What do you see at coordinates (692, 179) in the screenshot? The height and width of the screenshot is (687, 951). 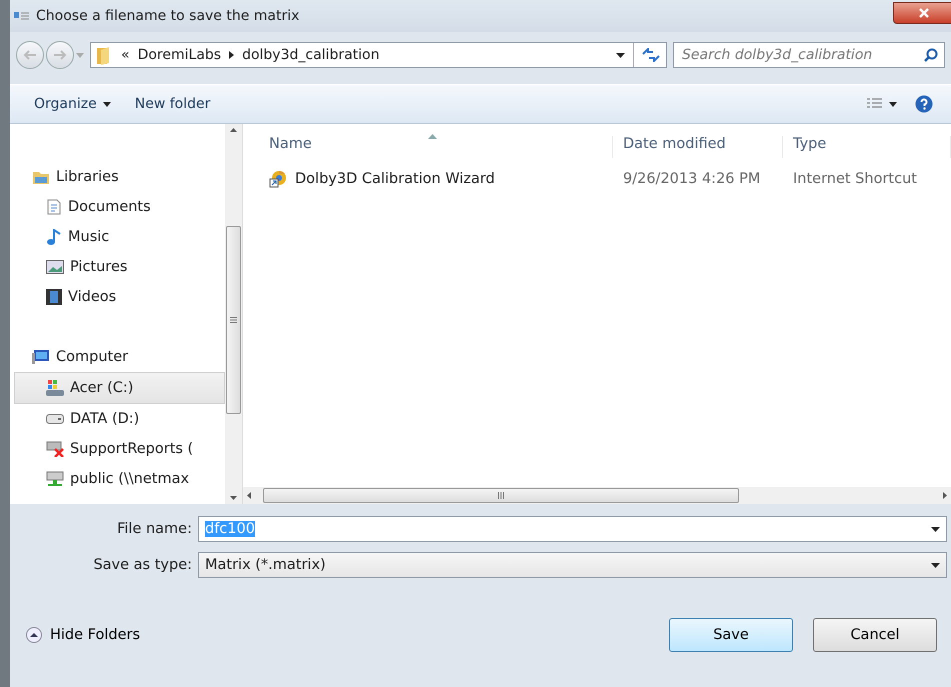 I see `date-cell-text: 9/26/2013 4:26 PM` at bounding box center [692, 179].